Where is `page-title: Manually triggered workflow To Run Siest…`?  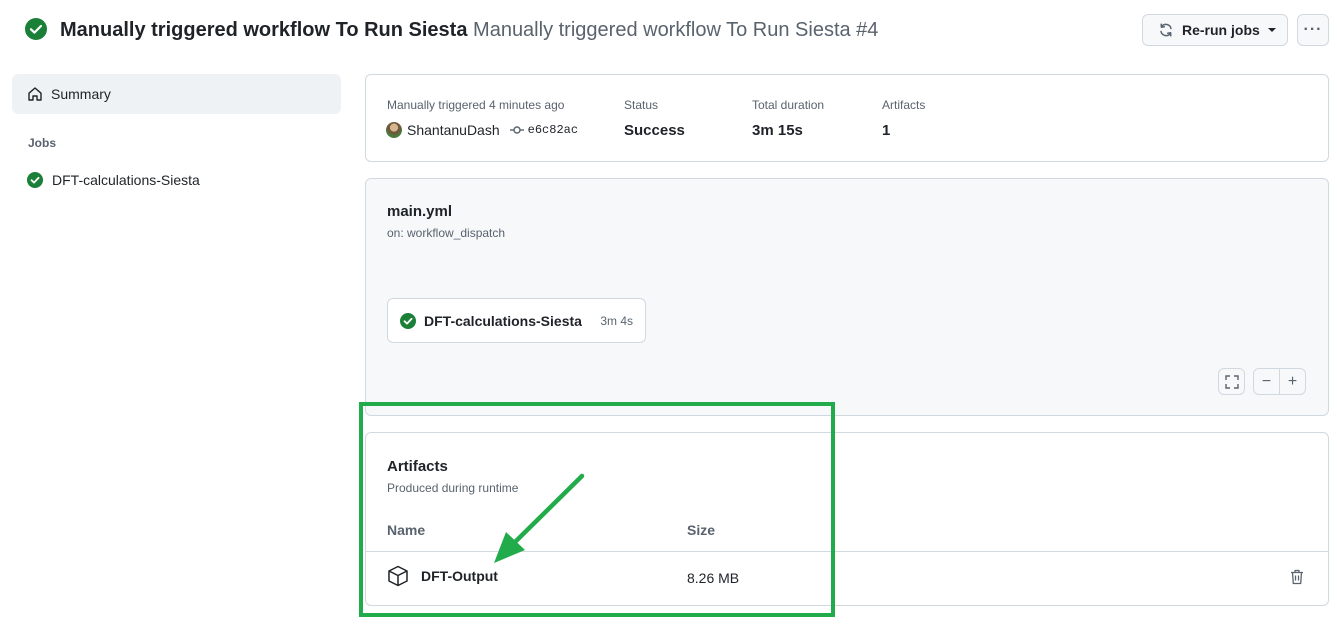
page-title: Manually triggered workflow To Run Siest… is located at coordinates (469, 30).